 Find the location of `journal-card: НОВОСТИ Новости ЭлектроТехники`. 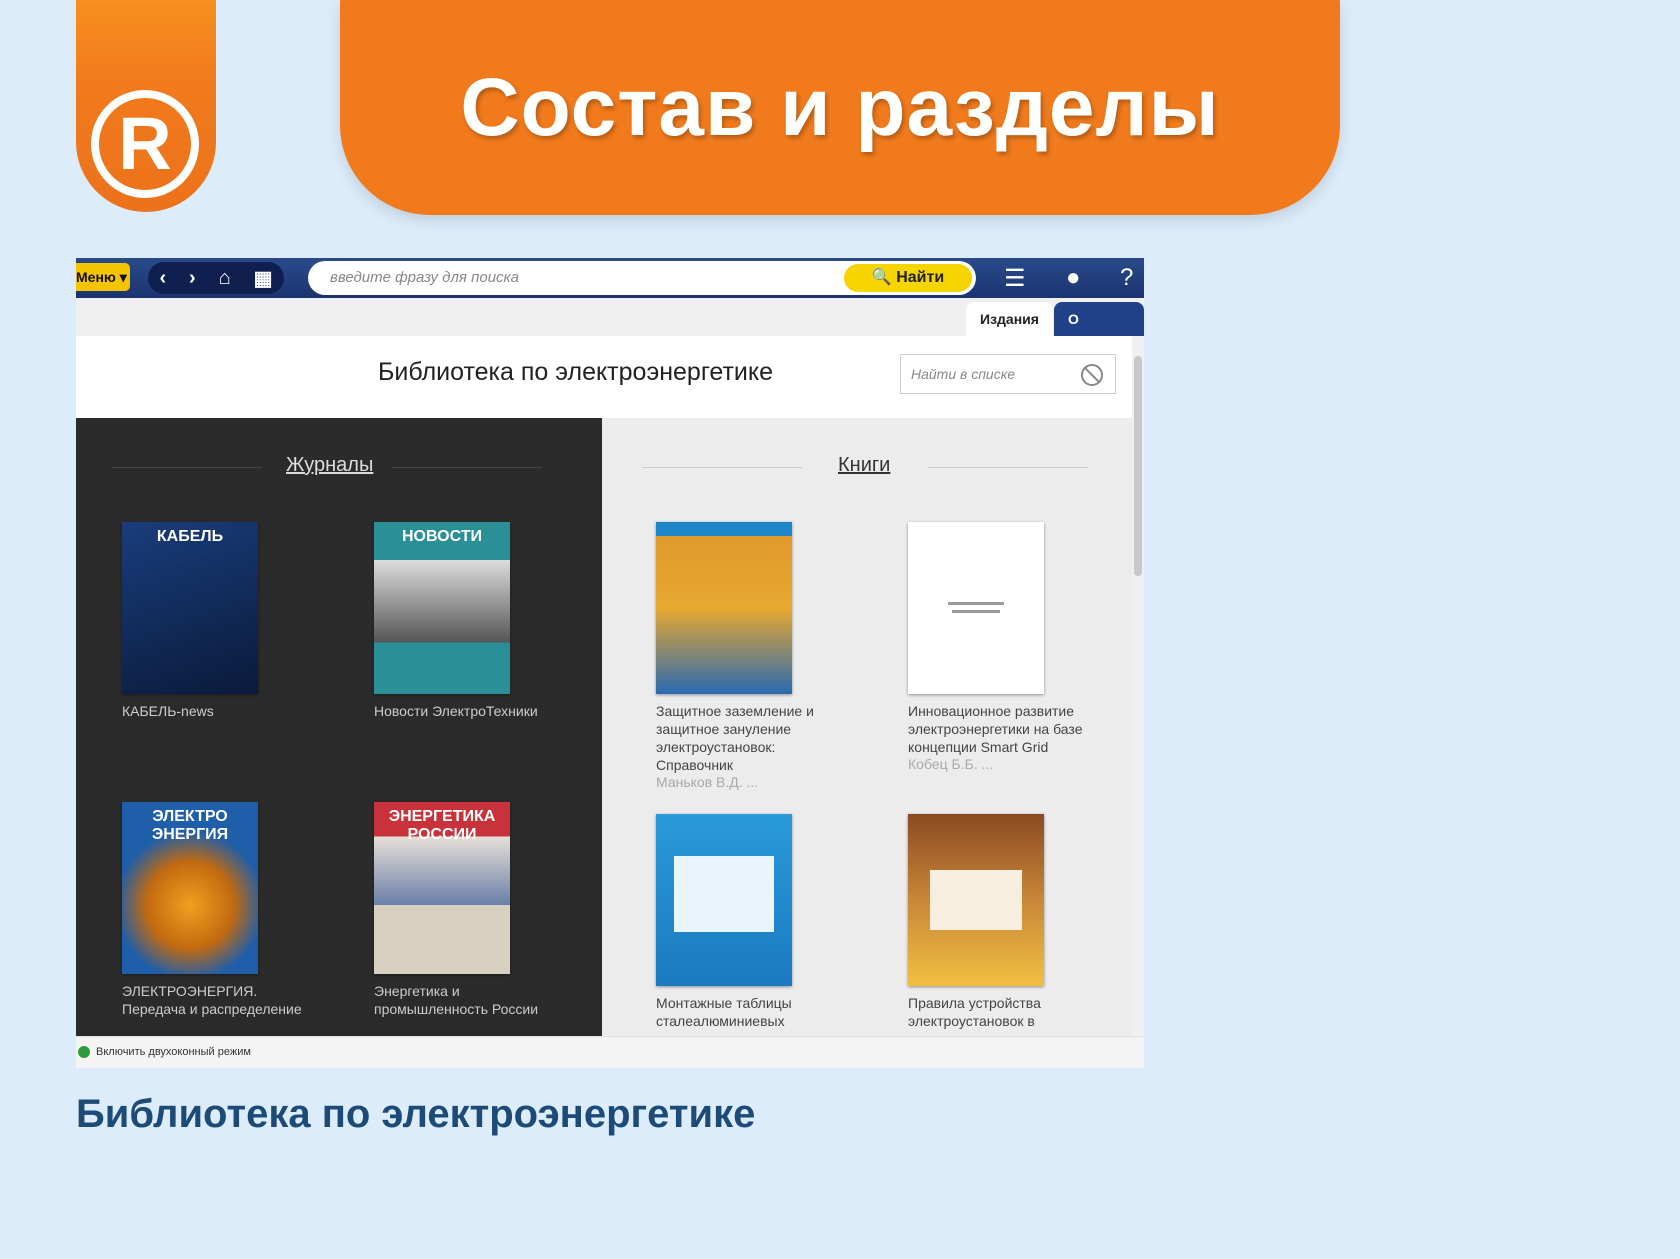

journal-card: НОВОСТИ Новости ЭлектроТехники is located at coordinates (469, 621).